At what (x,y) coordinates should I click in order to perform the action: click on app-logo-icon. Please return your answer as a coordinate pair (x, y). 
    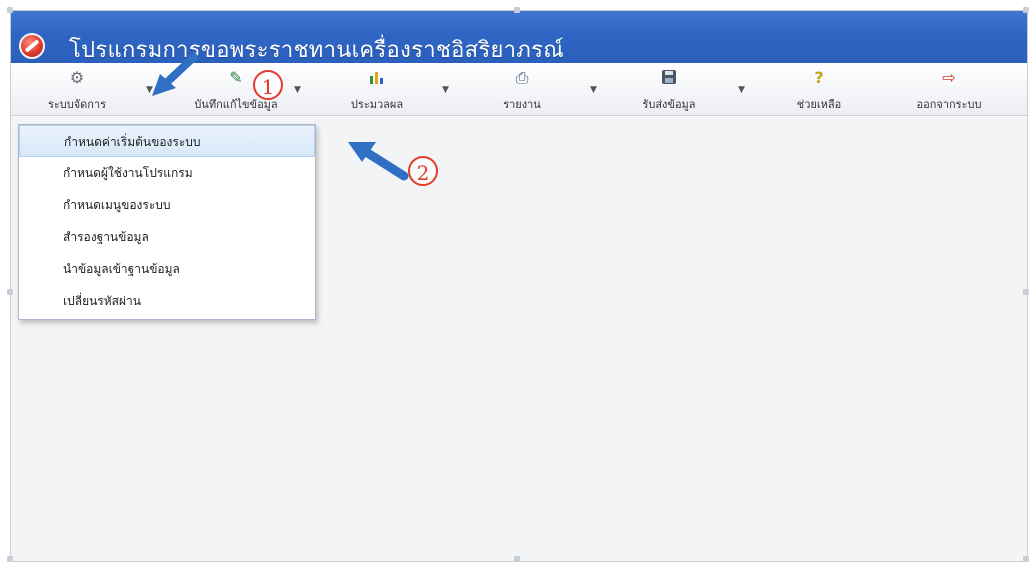
    Looking at the image, I should click on (32, 46).